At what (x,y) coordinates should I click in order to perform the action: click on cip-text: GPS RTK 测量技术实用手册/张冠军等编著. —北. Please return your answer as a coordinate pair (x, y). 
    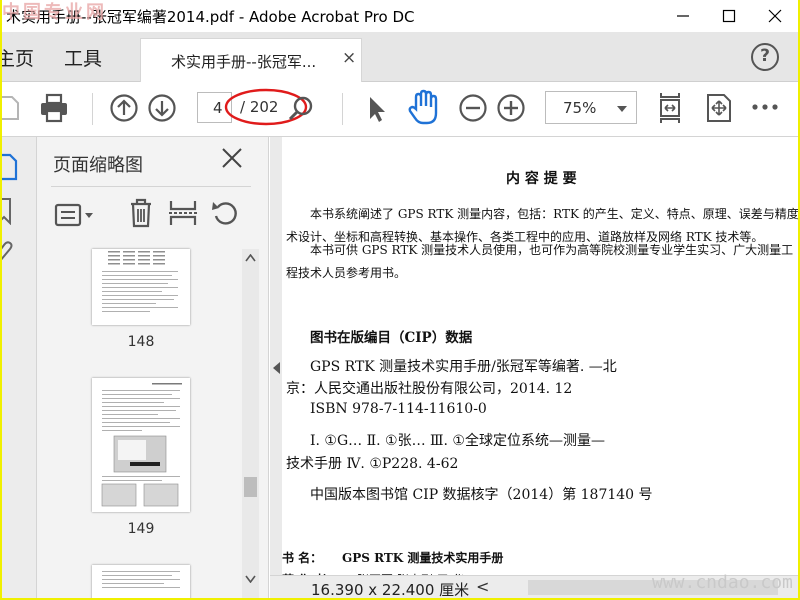
    Looking at the image, I should click on (463, 367).